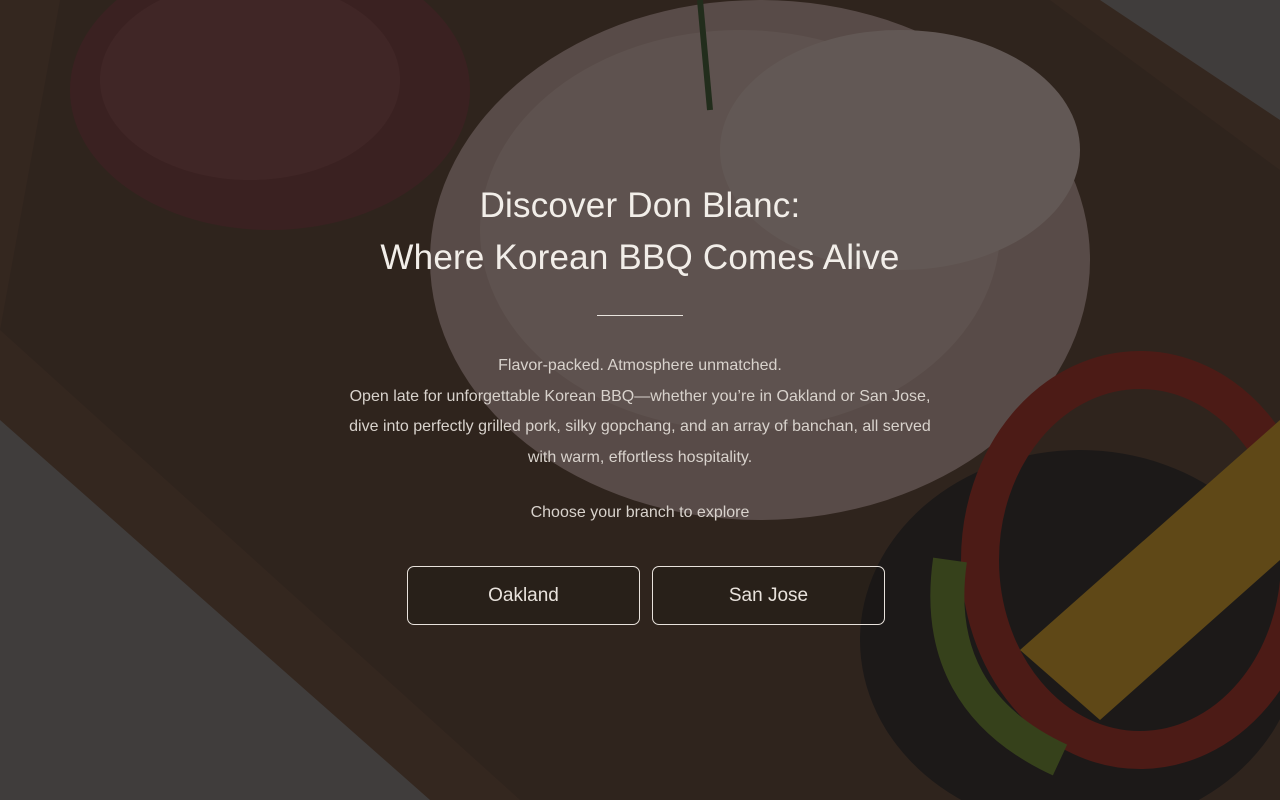 Image resolution: width=1280 pixels, height=800 pixels. Describe the element at coordinates (640, 205) in the screenshot. I see `hero-title-line1: Discover Don Blanc:` at that location.